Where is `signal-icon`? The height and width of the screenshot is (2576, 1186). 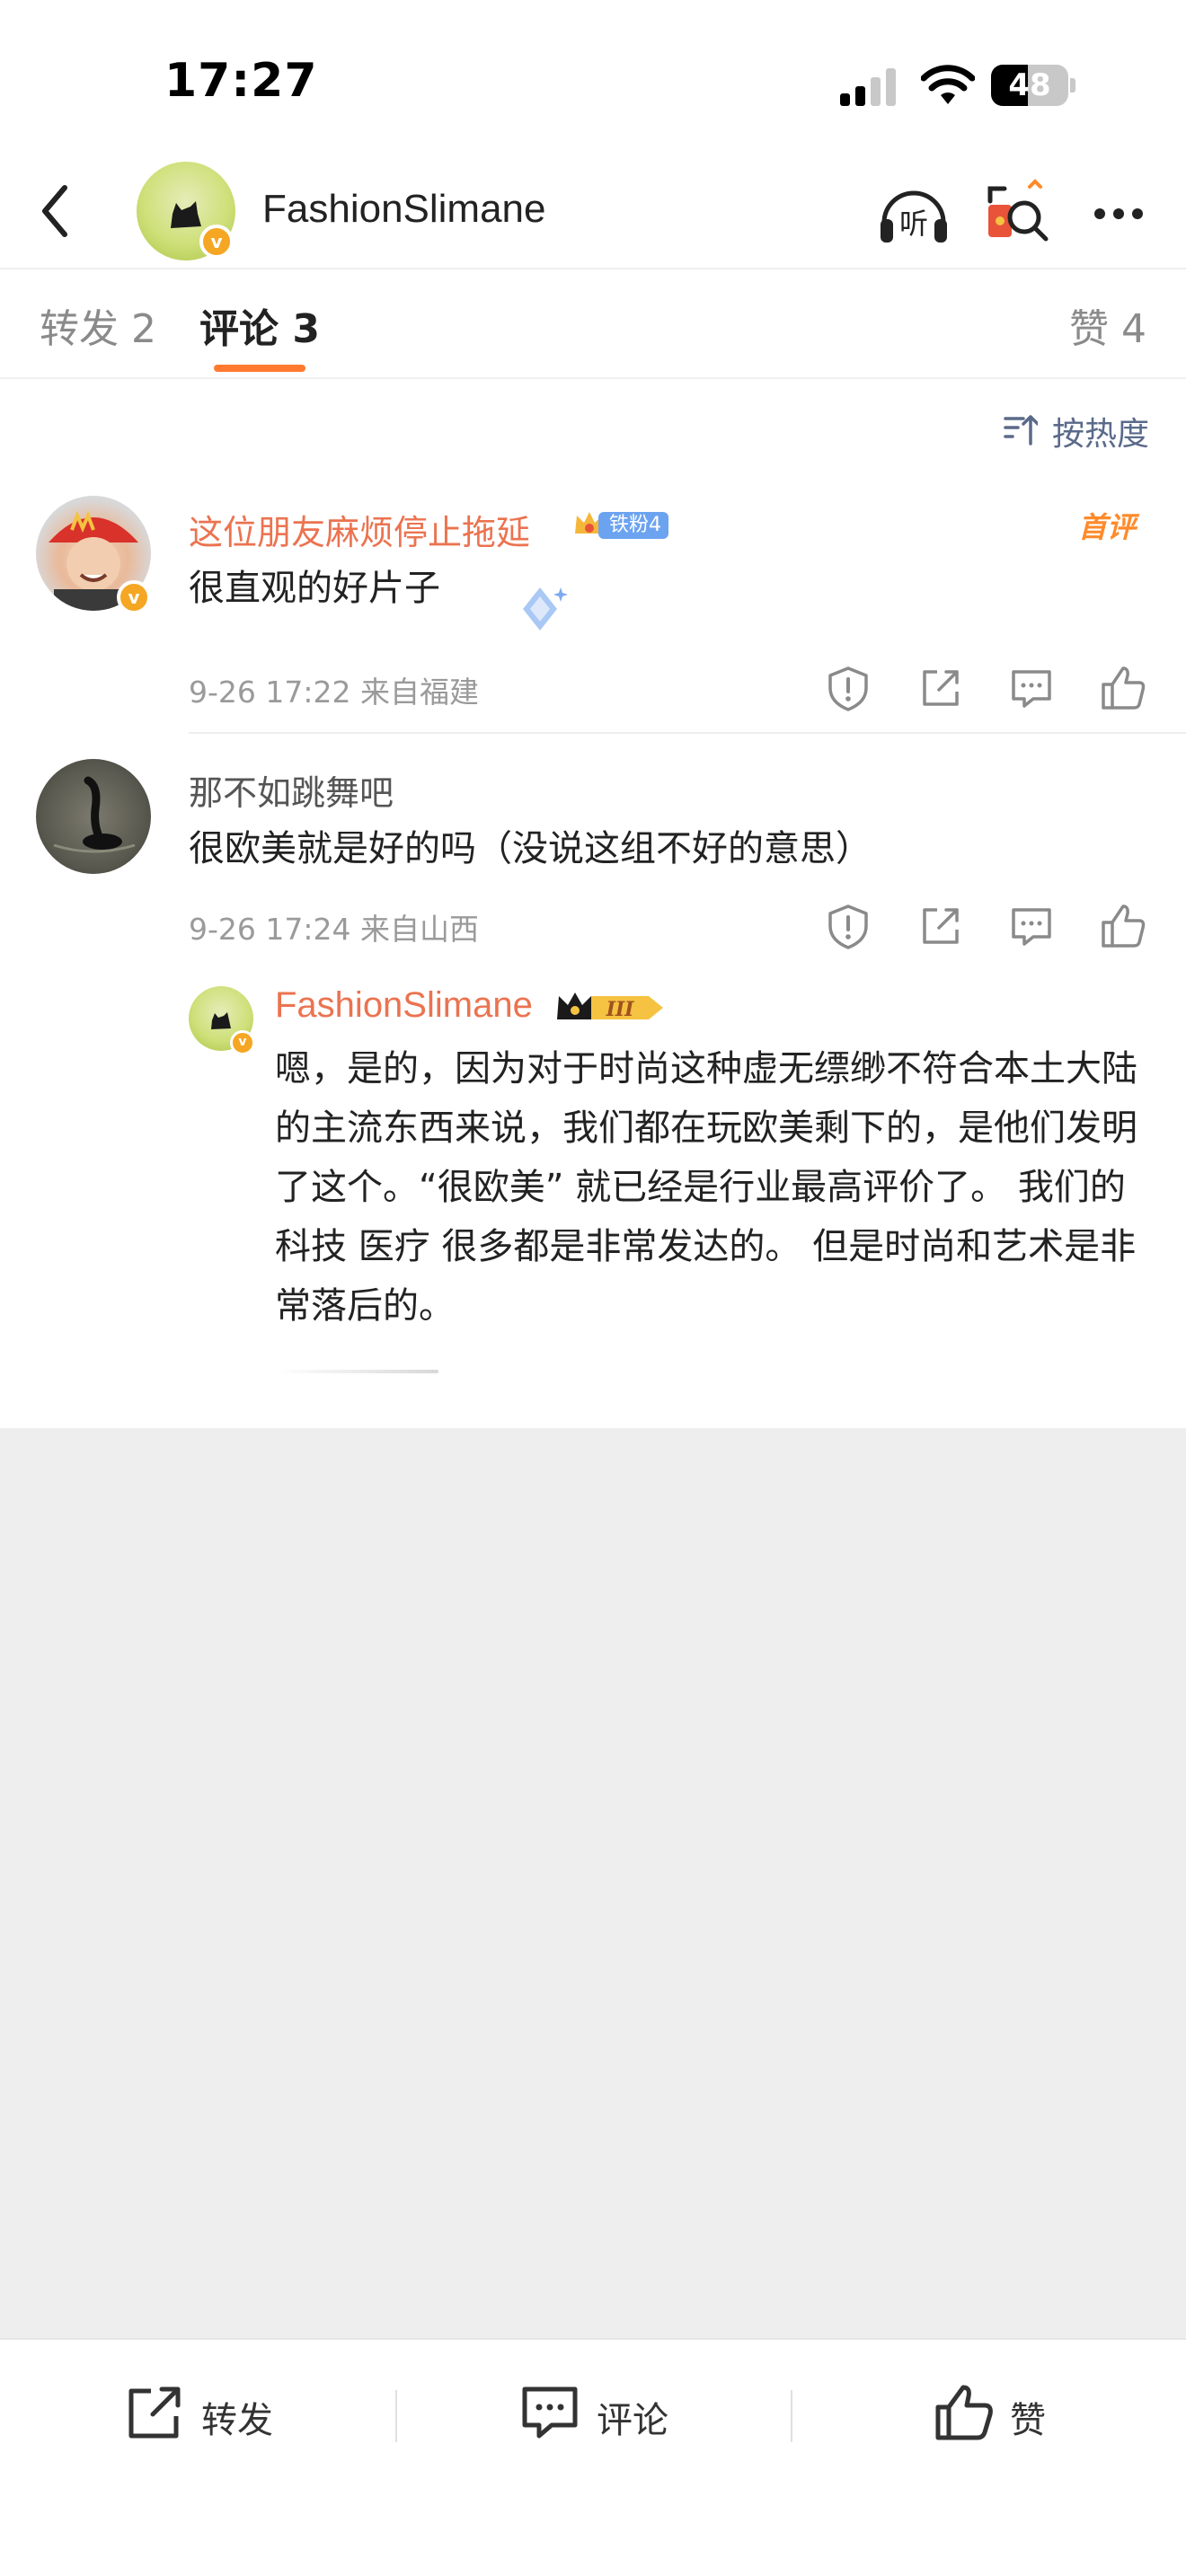 signal-icon is located at coordinates (868, 87).